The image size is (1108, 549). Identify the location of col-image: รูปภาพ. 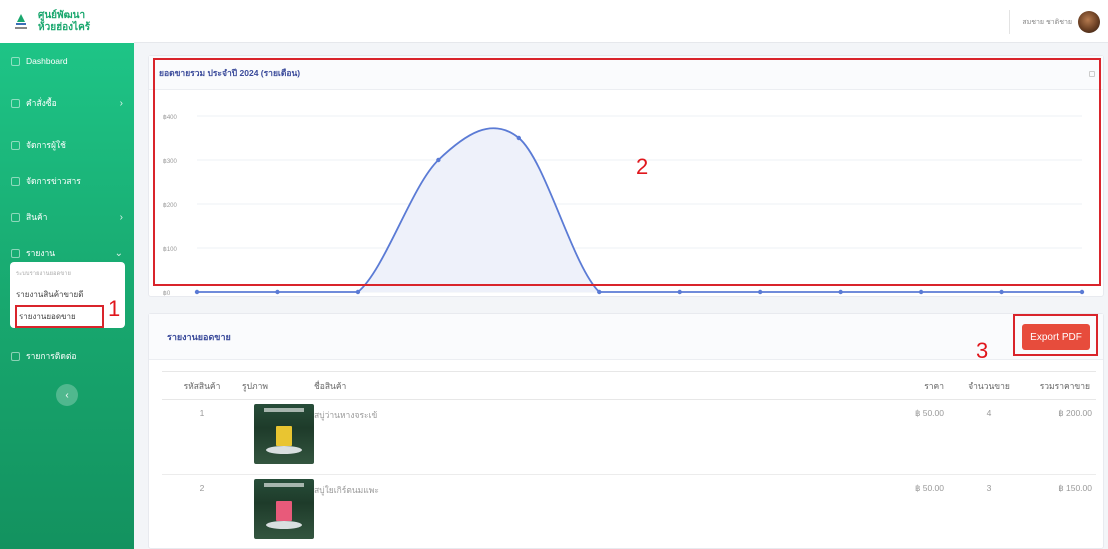
(278, 385).